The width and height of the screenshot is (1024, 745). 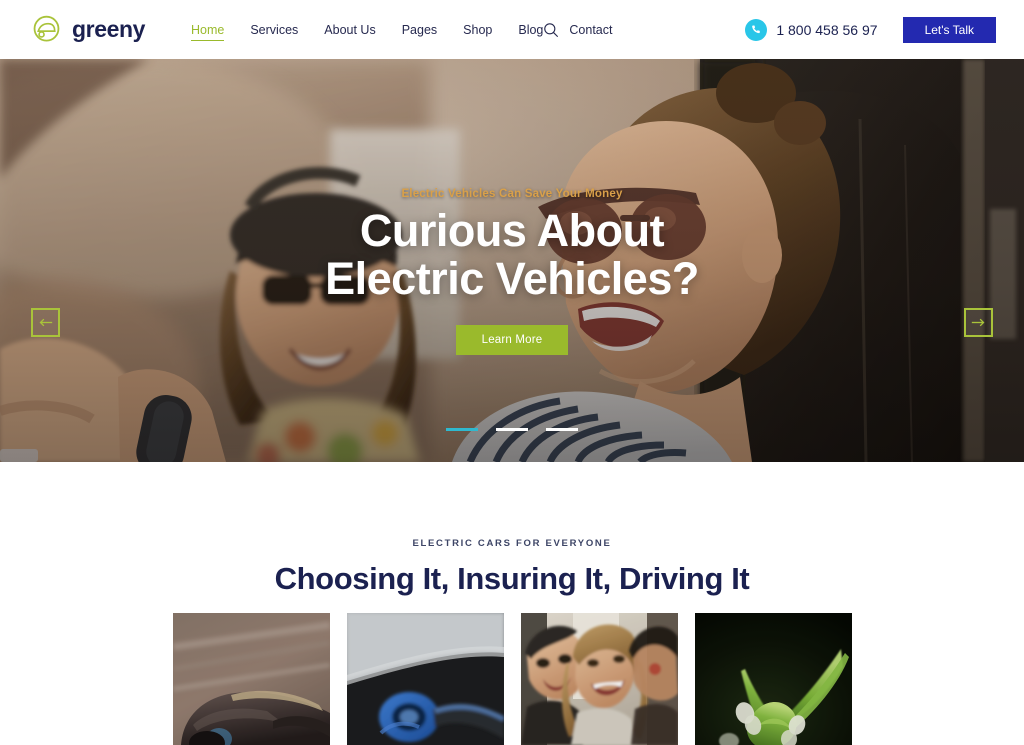 What do you see at coordinates (512, 340) in the screenshot?
I see `learn-more-button: Learn More` at bounding box center [512, 340].